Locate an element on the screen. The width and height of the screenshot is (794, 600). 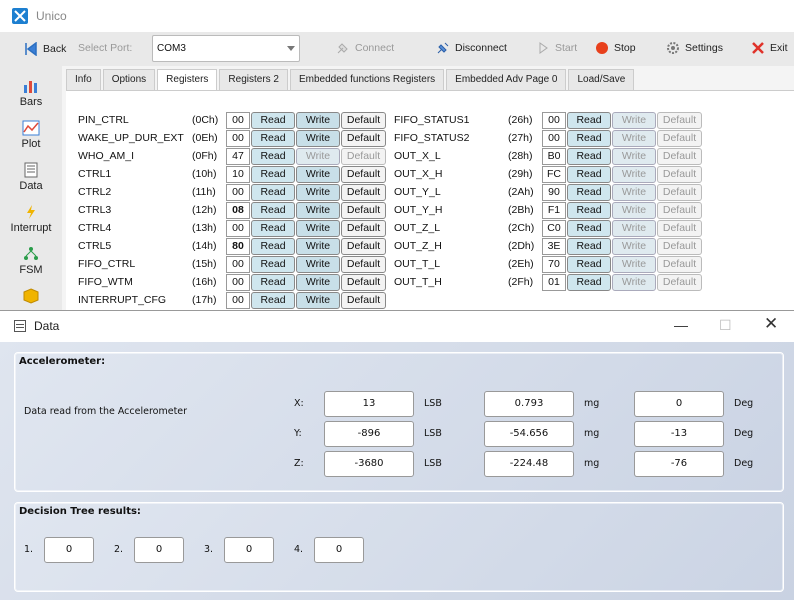
connect-button: Connect is located at coordinates (365, 48).